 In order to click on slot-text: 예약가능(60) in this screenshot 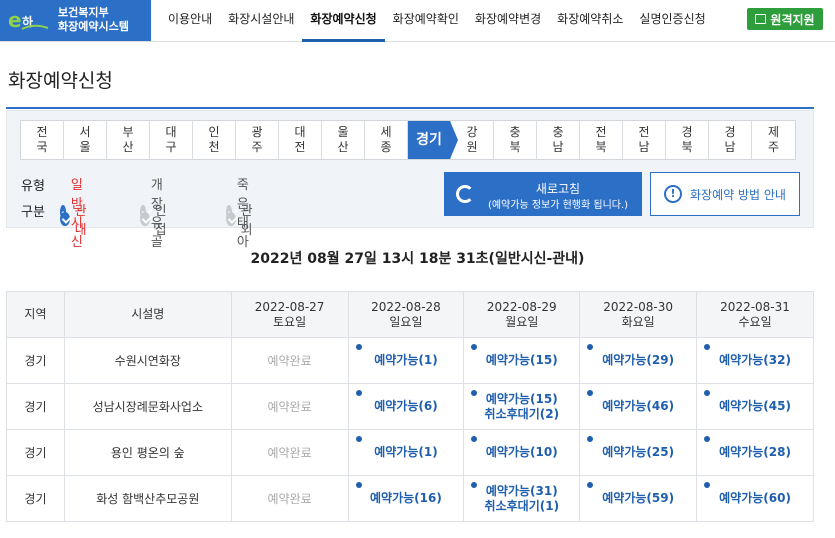, I will do `click(755, 498)`.